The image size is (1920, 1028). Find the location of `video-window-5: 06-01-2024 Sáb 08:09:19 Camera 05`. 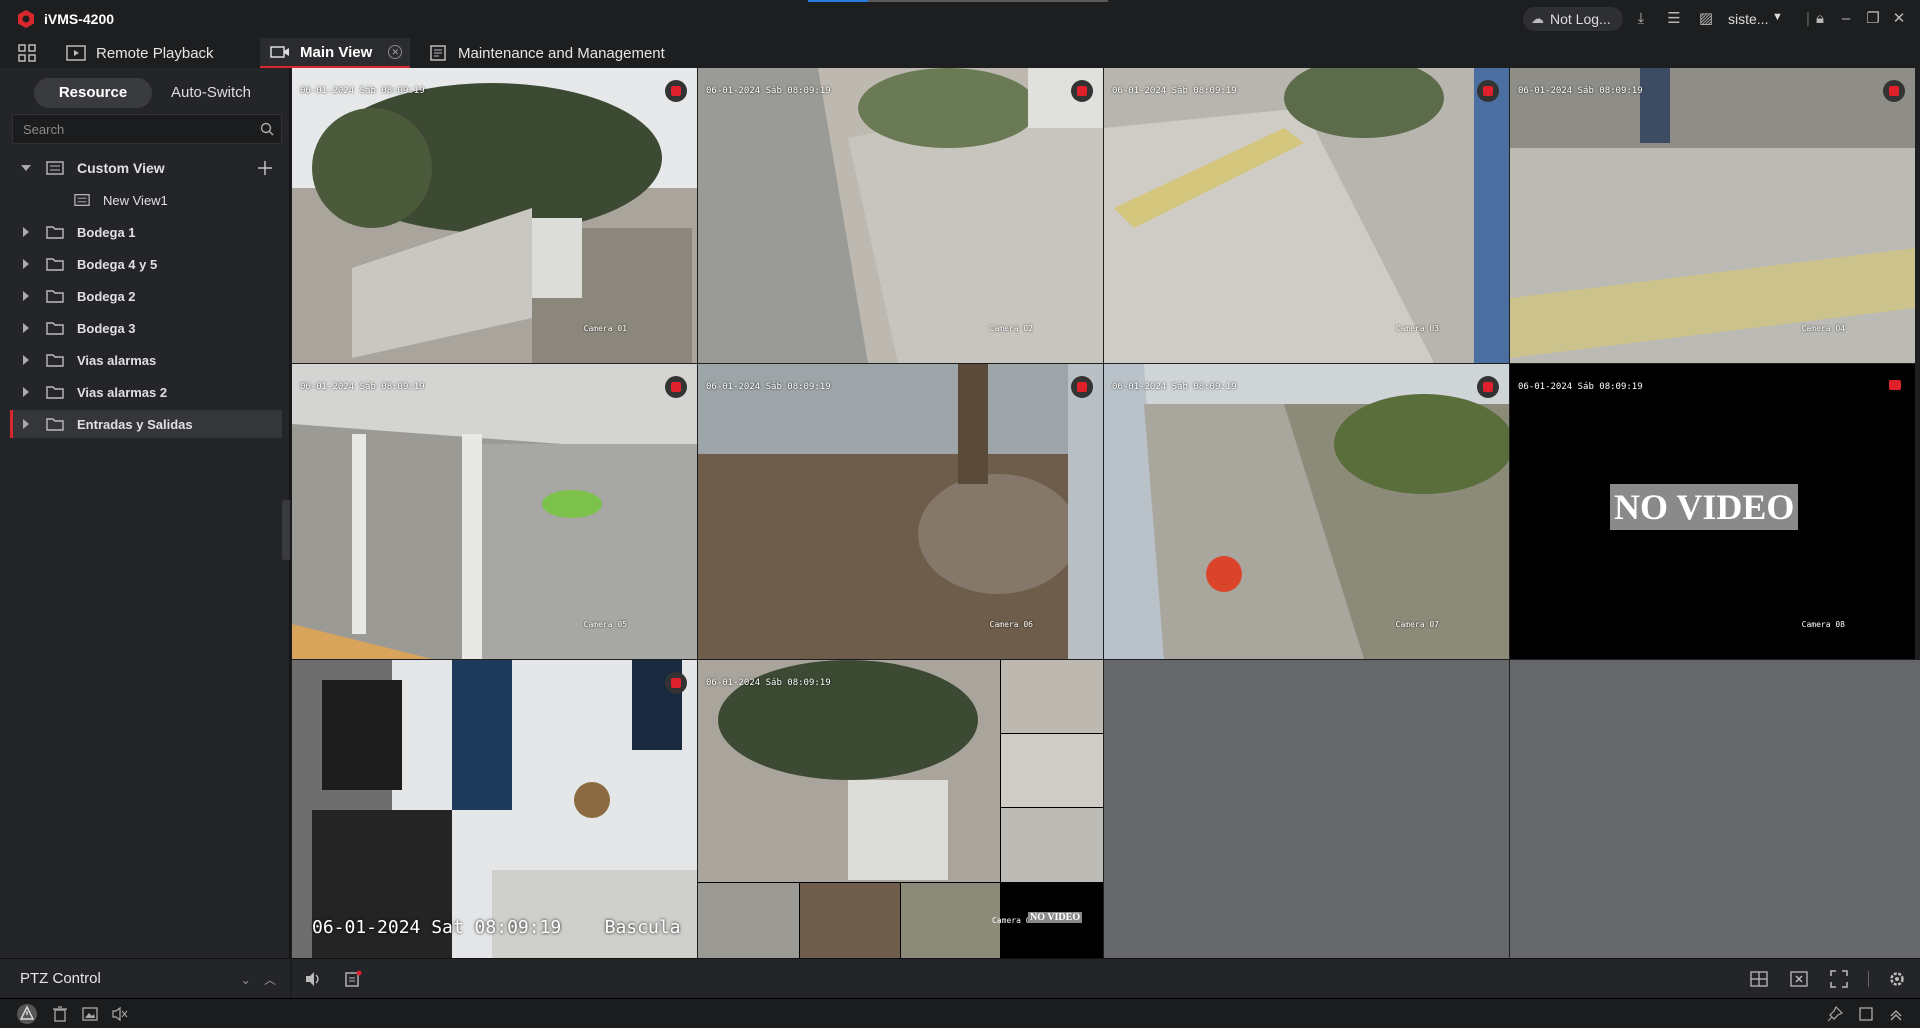

video-window-5: 06-01-2024 Sáb 08:09:19 Camera 05 is located at coordinates (494, 511).